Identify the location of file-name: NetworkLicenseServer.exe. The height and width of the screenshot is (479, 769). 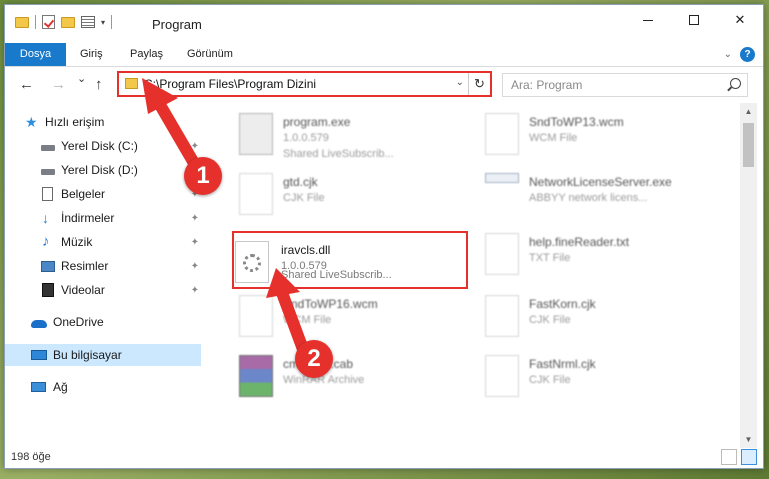
(600, 182).